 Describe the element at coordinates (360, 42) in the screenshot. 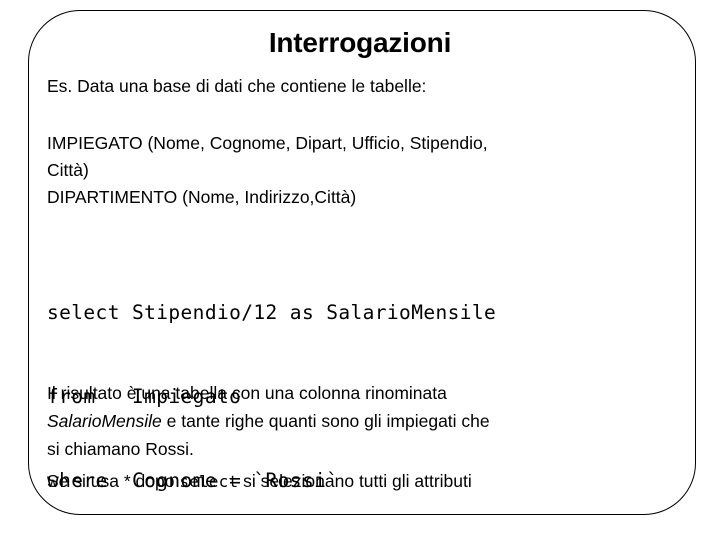

I see `page-title: Interrogazioni` at that location.